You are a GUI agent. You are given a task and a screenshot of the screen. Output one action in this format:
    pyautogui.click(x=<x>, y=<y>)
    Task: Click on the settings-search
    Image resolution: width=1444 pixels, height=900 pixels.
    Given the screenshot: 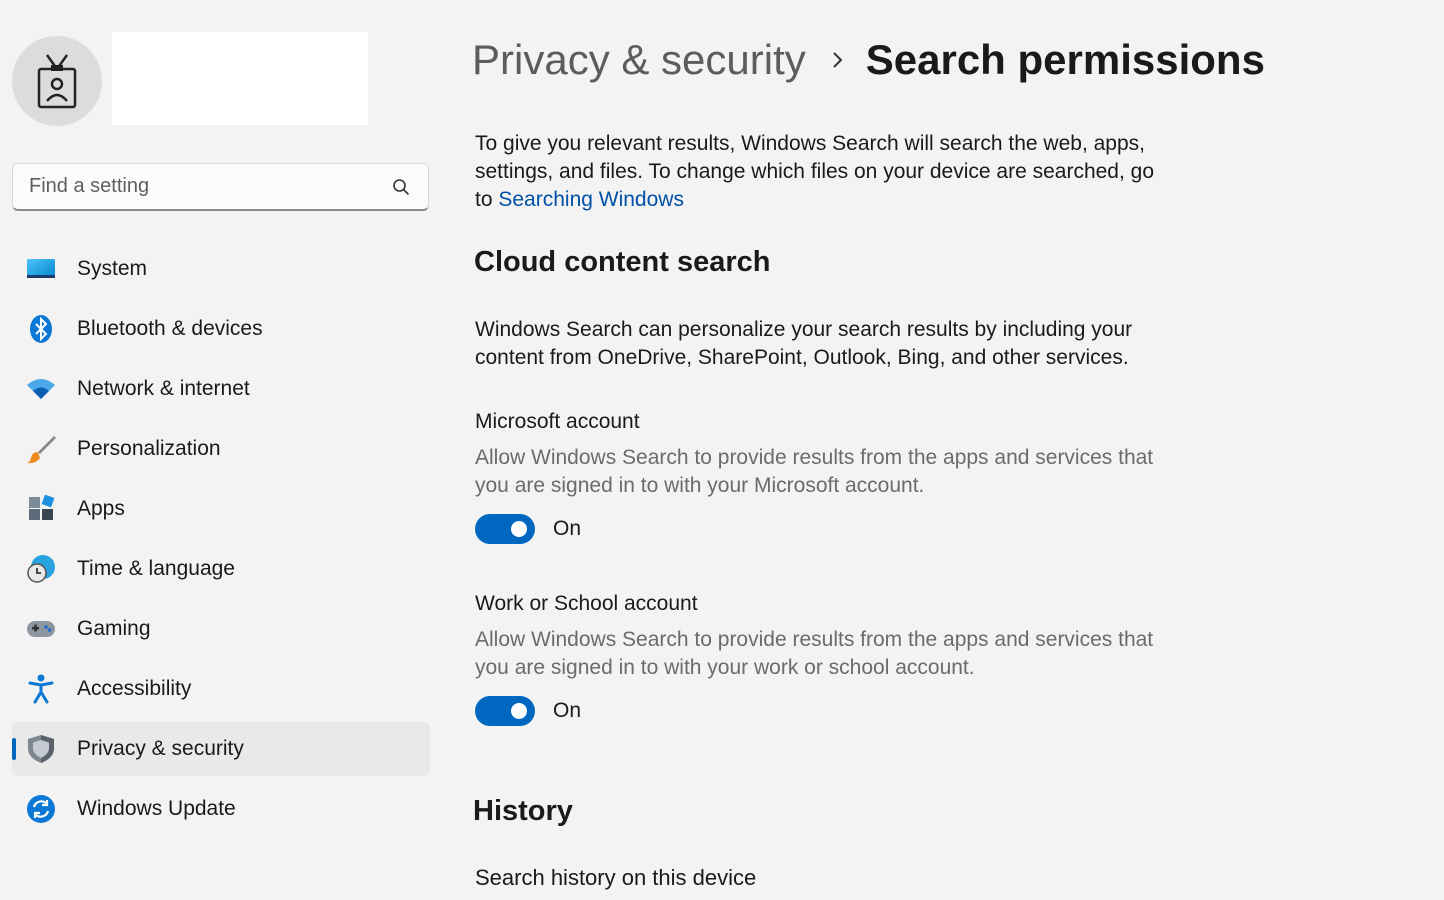 What is the action you would take?
    pyautogui.click(x=220, y=187)
    